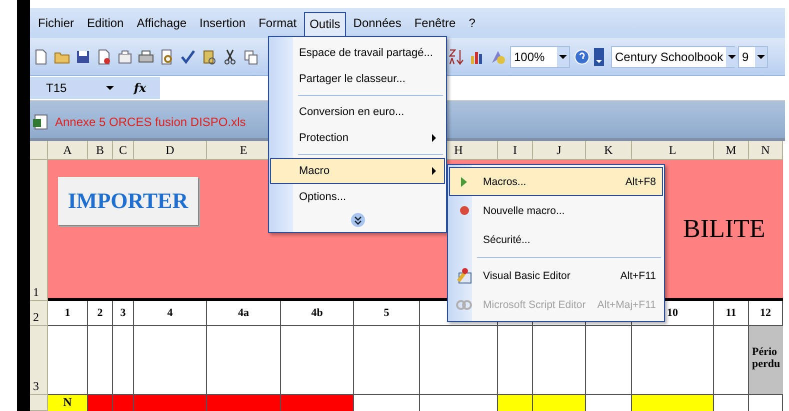 Image resolution: width=789 pixels, height=411 pixels. I want to click on expand-chevron-icon, so click(357, 220).